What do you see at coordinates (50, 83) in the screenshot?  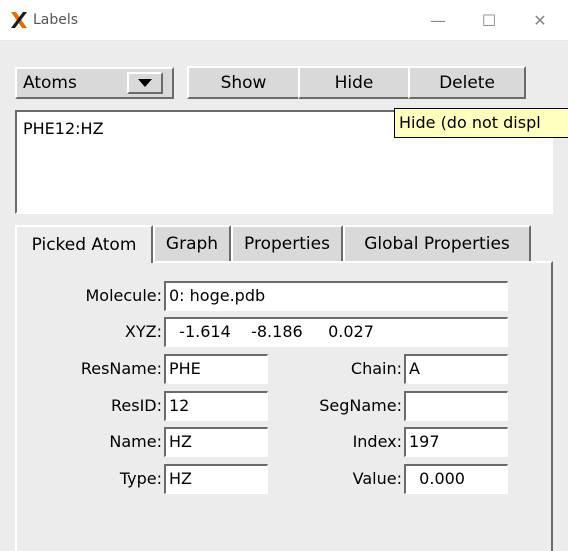 I see `category-selected: Atoms` at bounding box center [50, 83].